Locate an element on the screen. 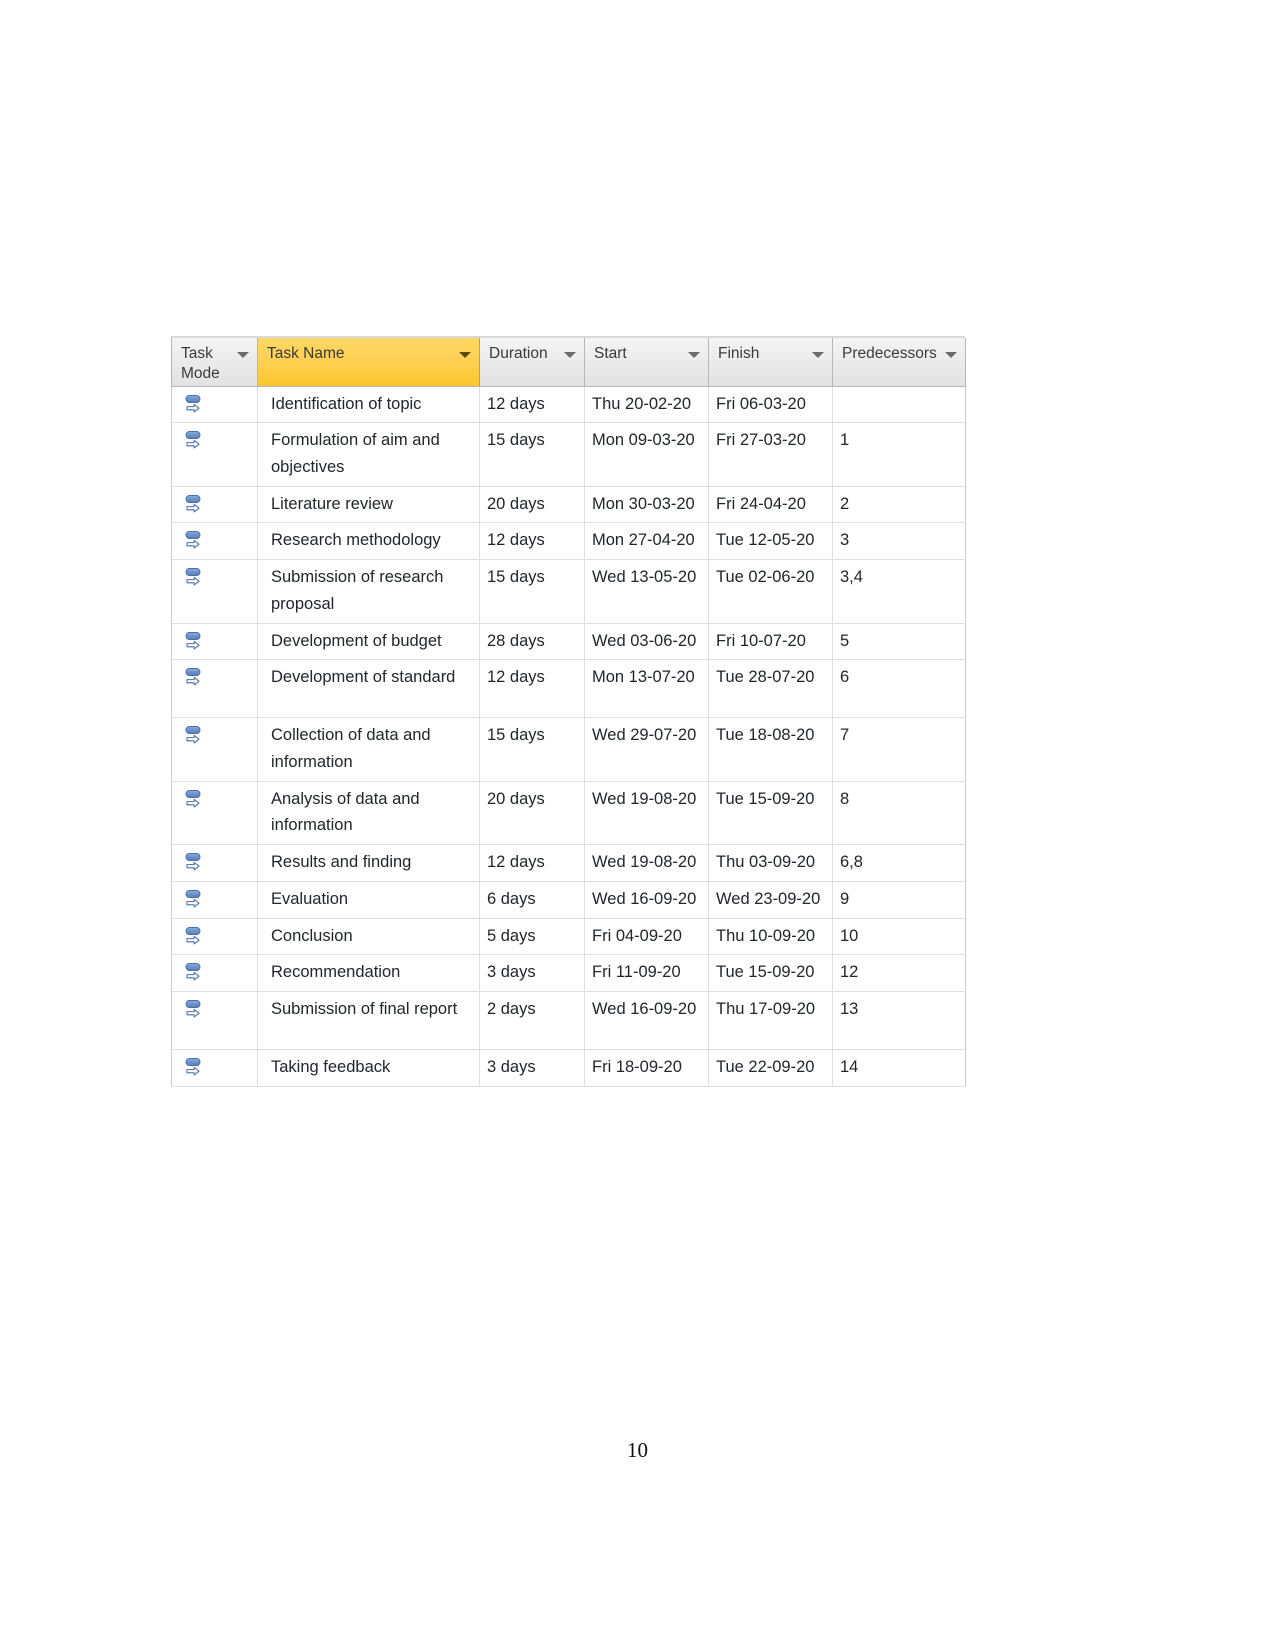 The image size is (1275, 1651). cell-finish: Tue 28-07-20 is located at coordinates (770, 689).